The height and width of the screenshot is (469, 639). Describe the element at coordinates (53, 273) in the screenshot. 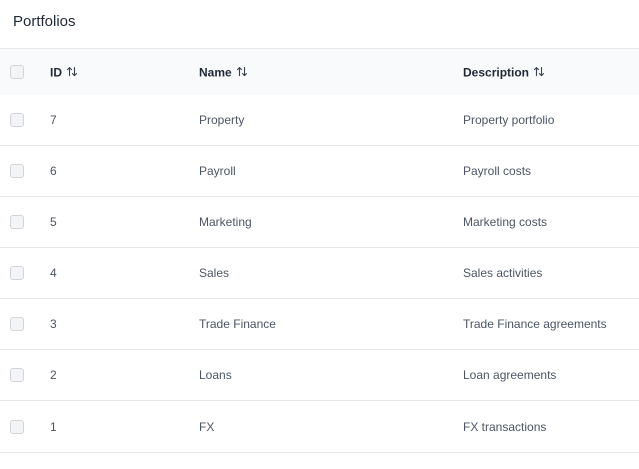

I see `cell-id: 4` at that location.